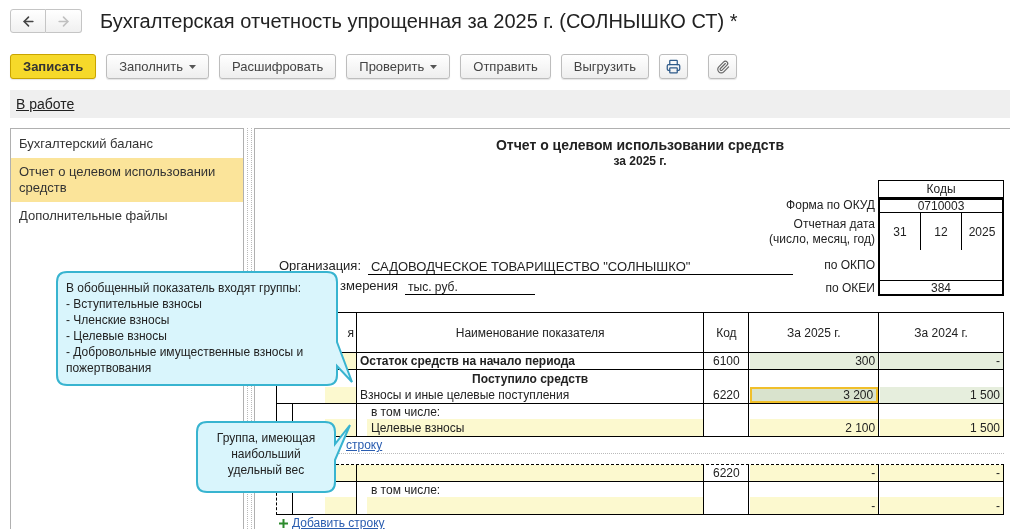  Describe the element at coordinates (727, 361) in the screenshot. I see `code-cell: 6100` at that location.